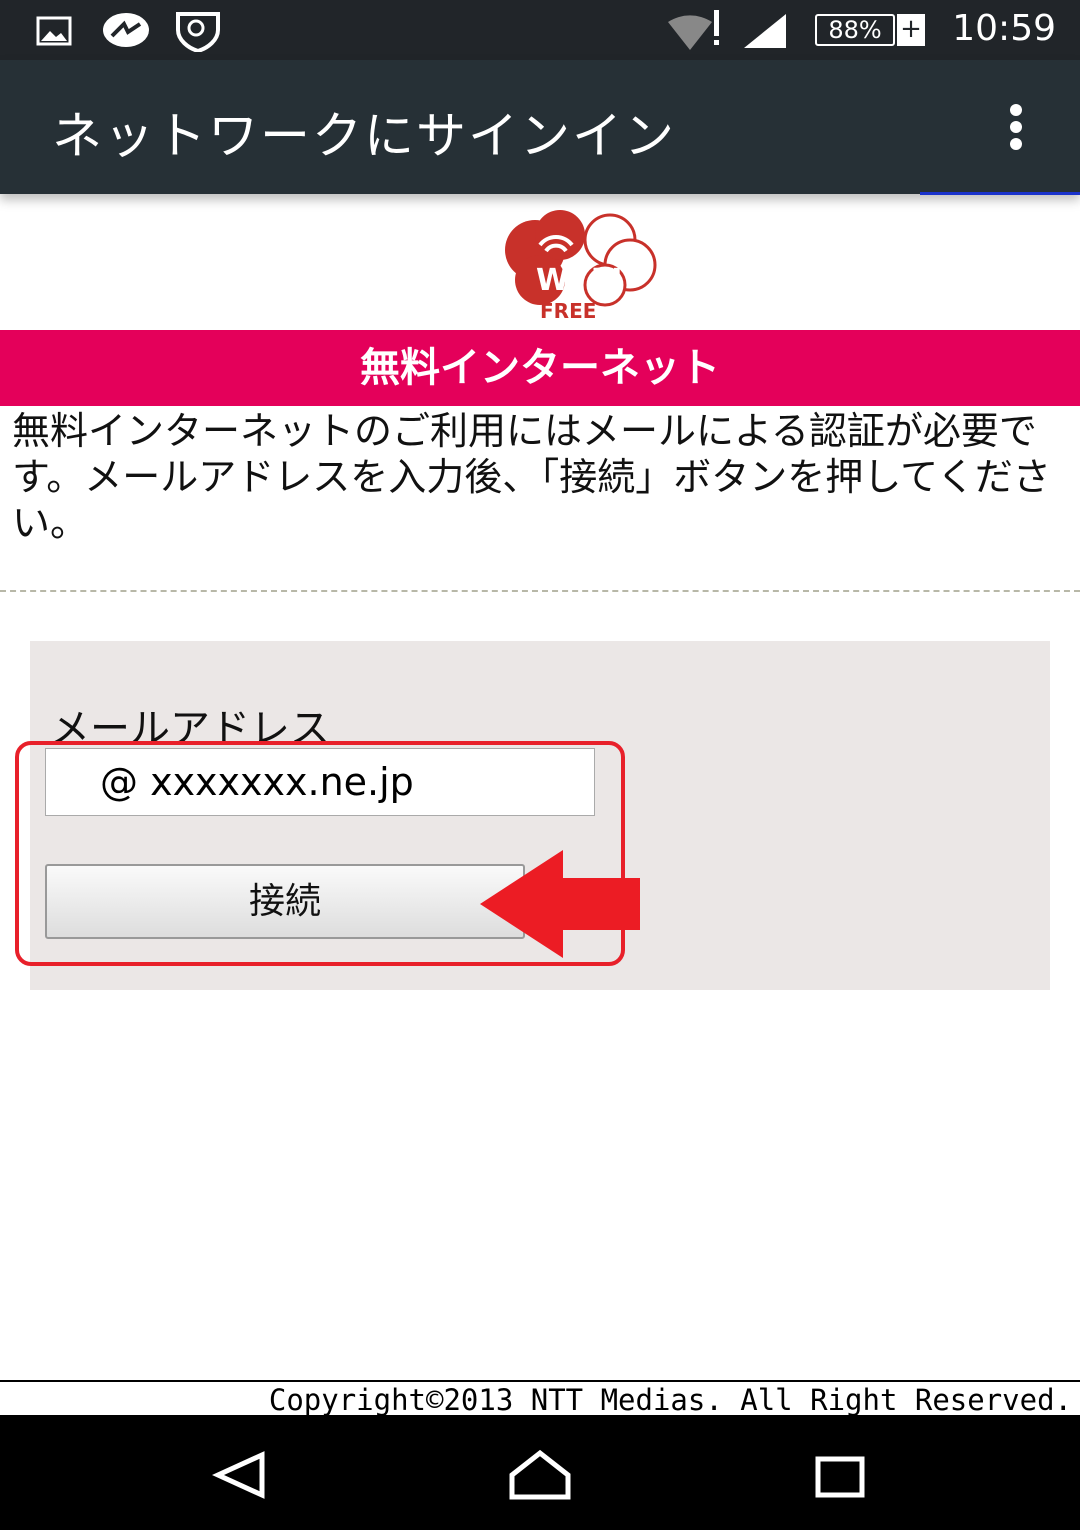  Describe the element at coordinates (765, 31) in the screenshot. I see `signal-icon` at that location.